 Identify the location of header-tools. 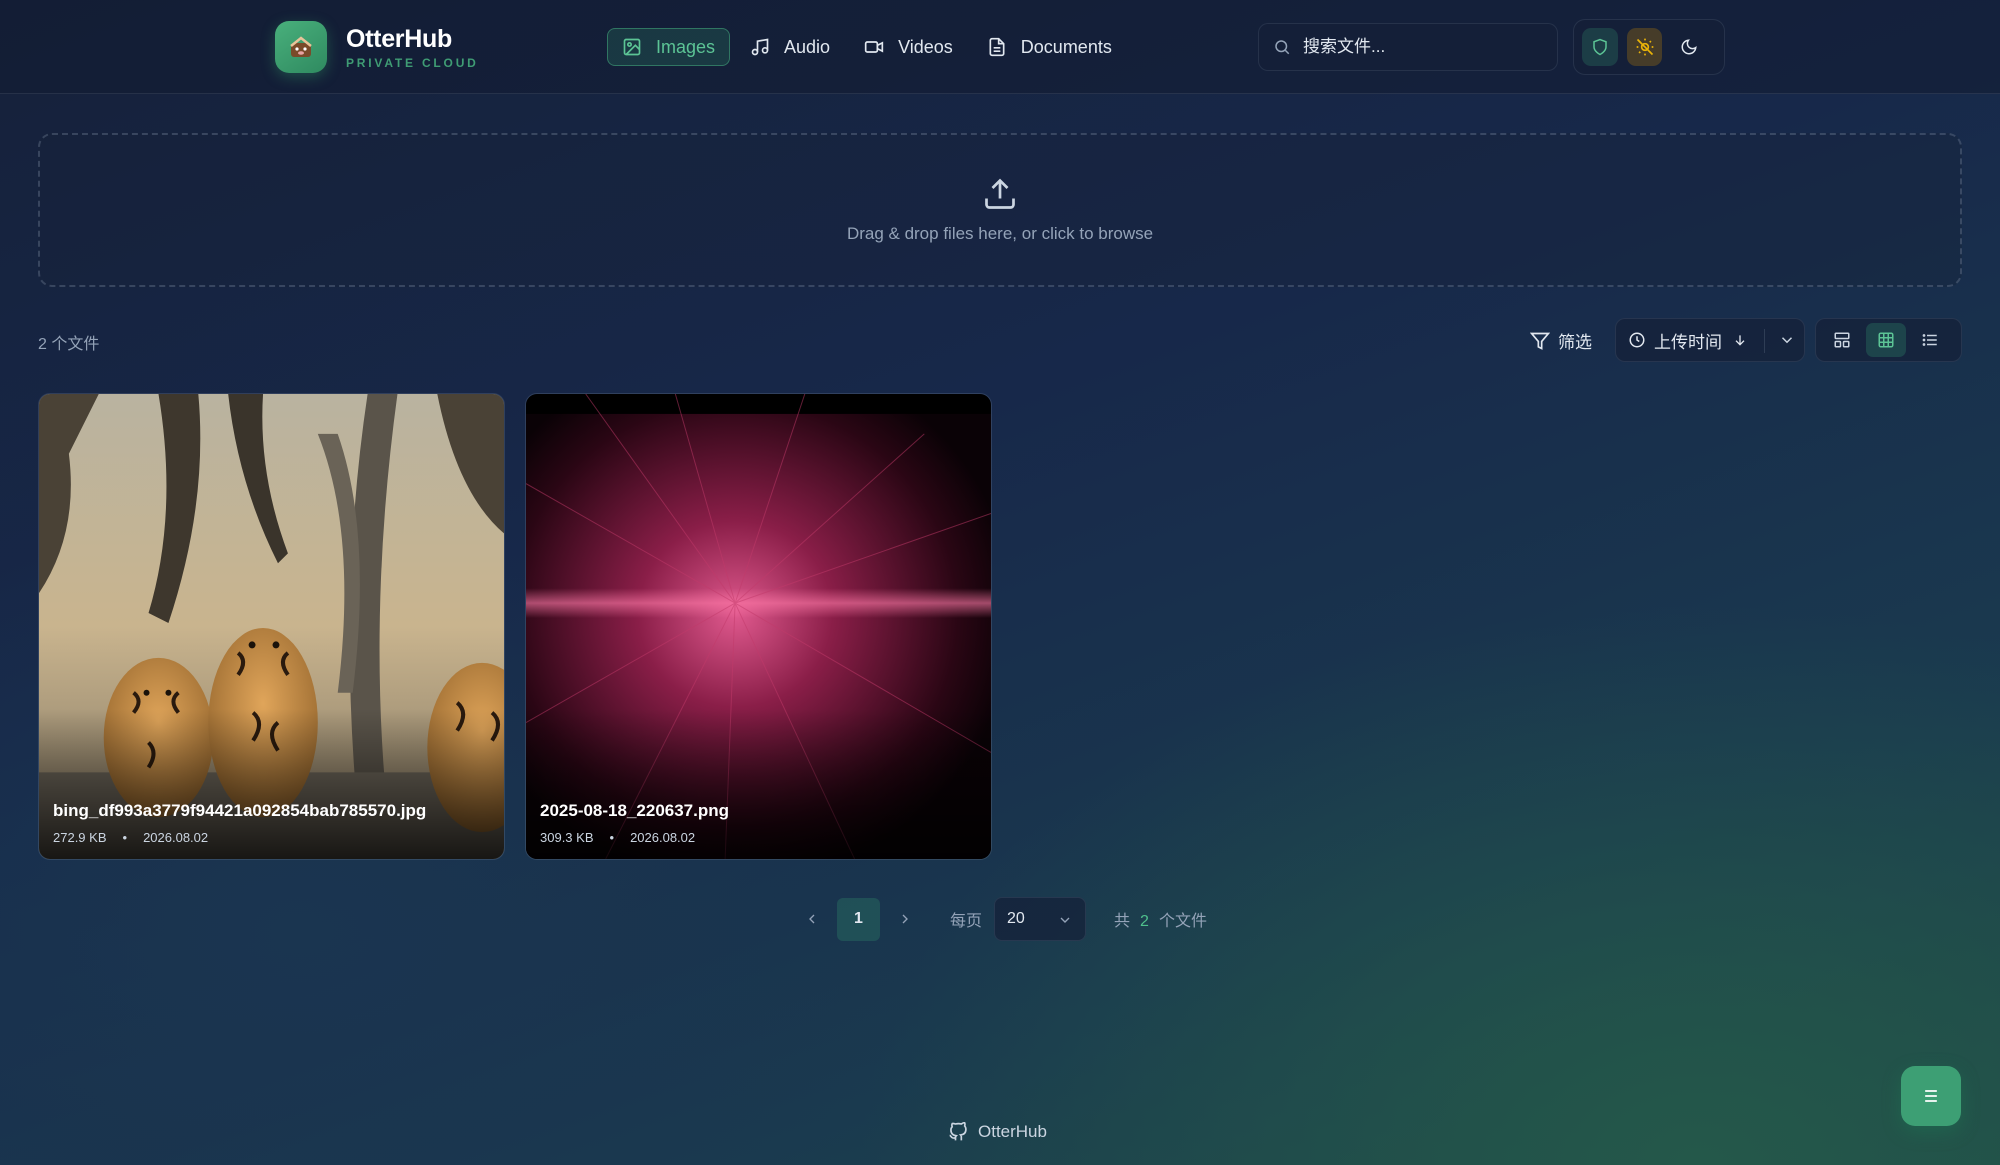
(1649, 47).